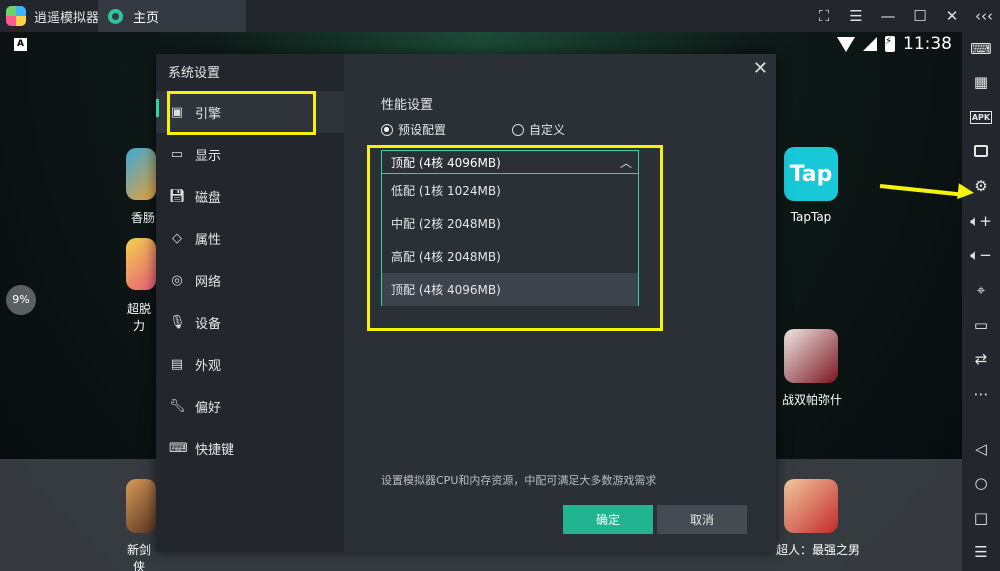  Describe the element at coordinates (141, 506) in the screenshot. I see `app-icon-jianxia` at that location.